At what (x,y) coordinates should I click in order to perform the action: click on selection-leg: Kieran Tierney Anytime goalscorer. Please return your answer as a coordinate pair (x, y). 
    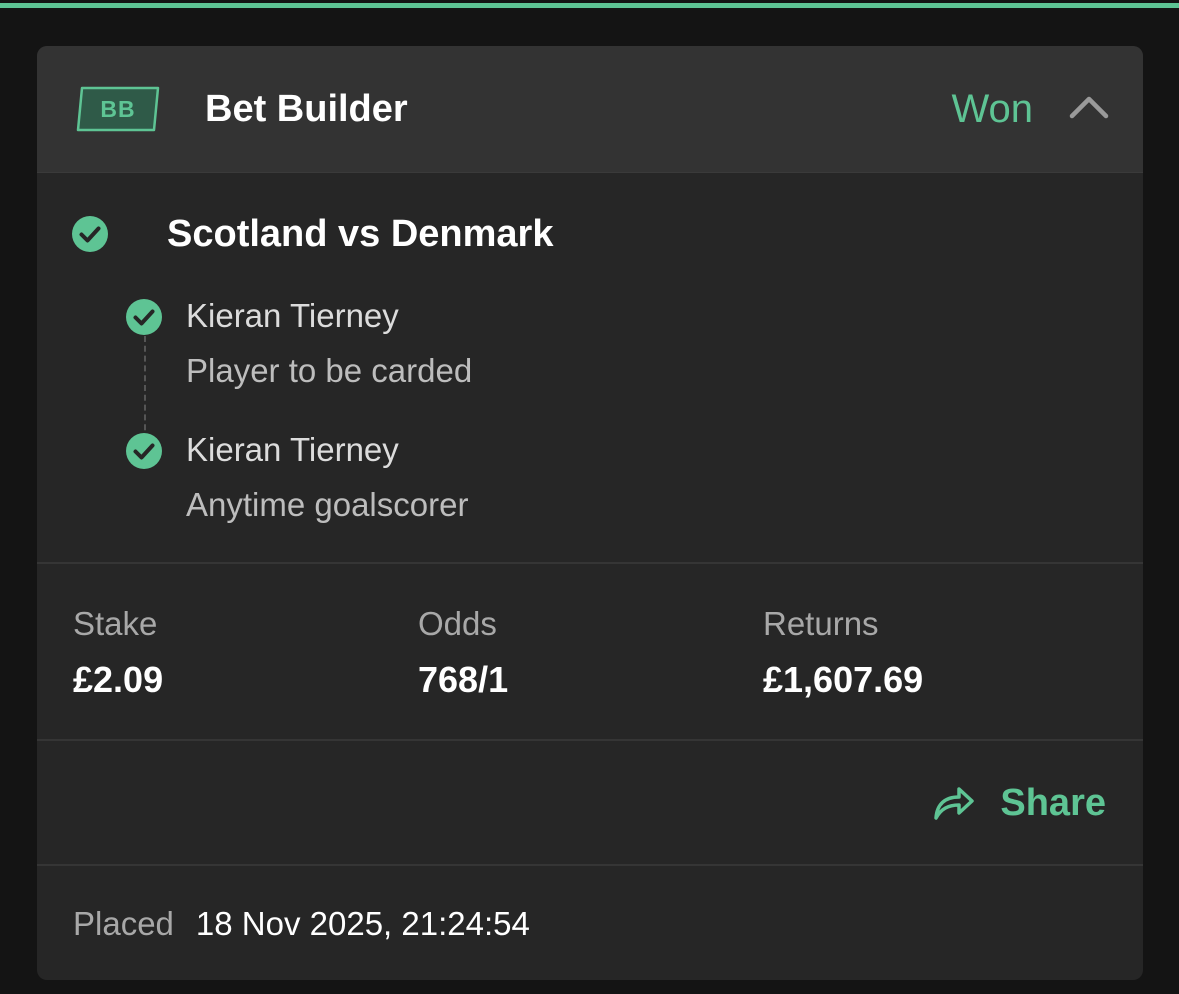
    Looking at the image, I should click on (575, 478).